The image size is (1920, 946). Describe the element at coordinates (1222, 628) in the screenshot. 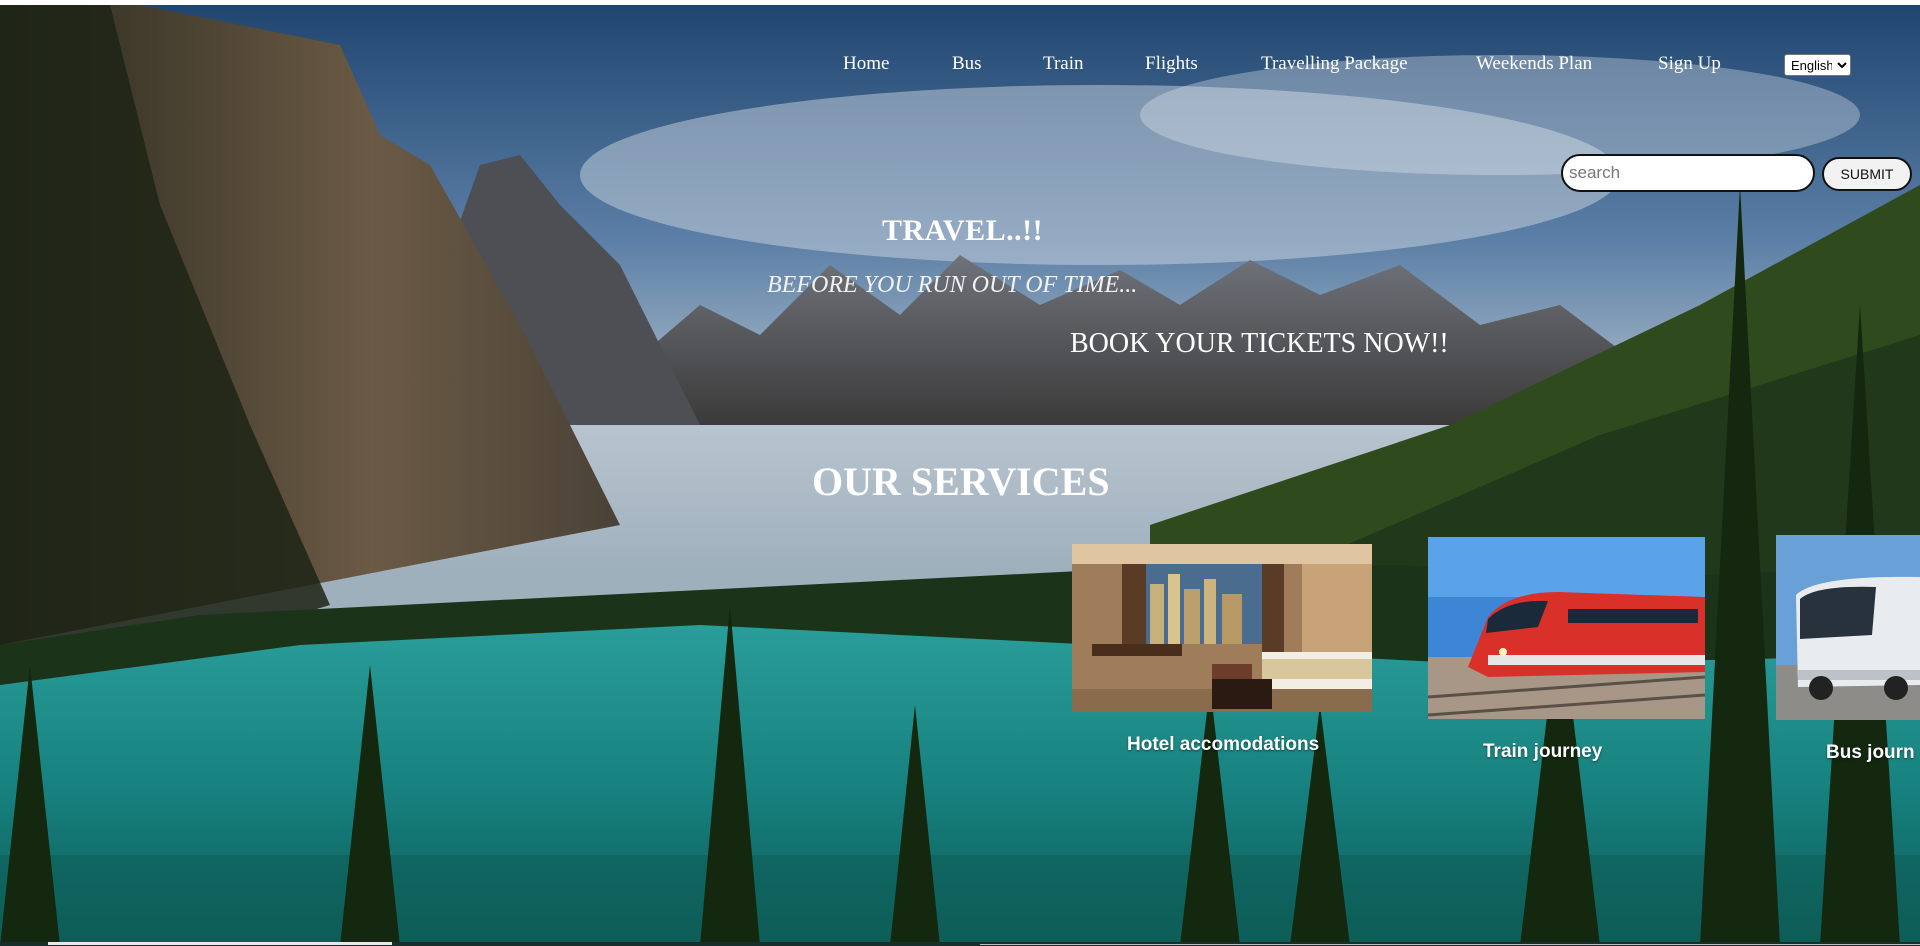

I see `hotel-room-image` at that location.